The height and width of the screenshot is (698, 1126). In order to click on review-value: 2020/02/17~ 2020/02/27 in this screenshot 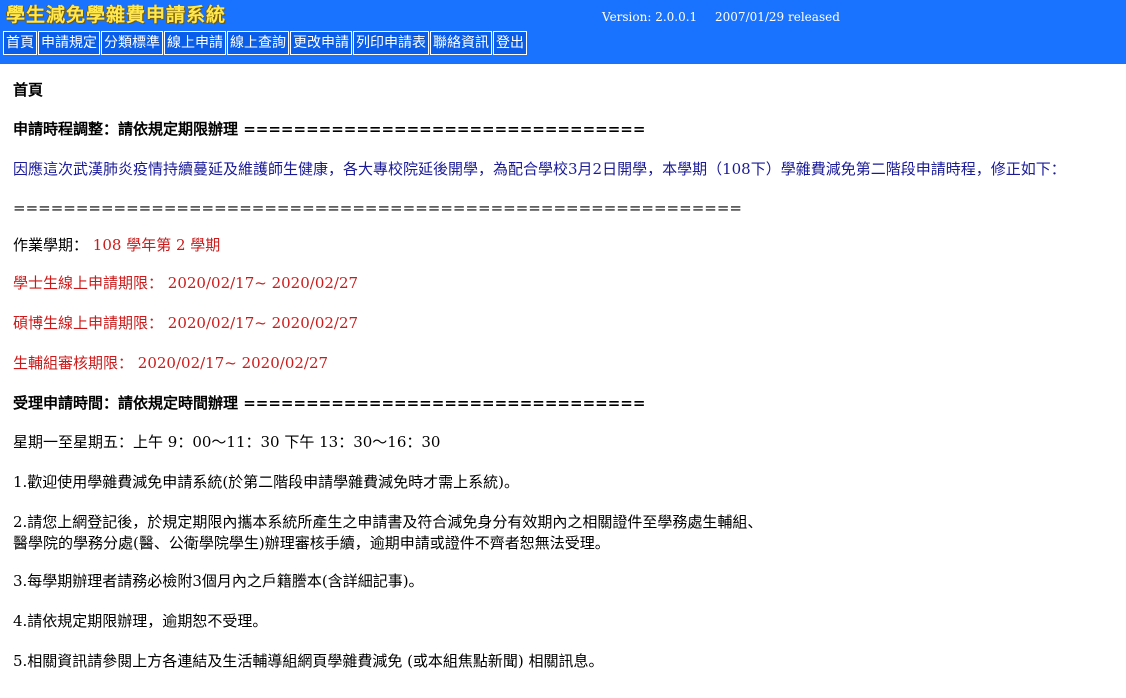, I will do `click(233, 363)`.